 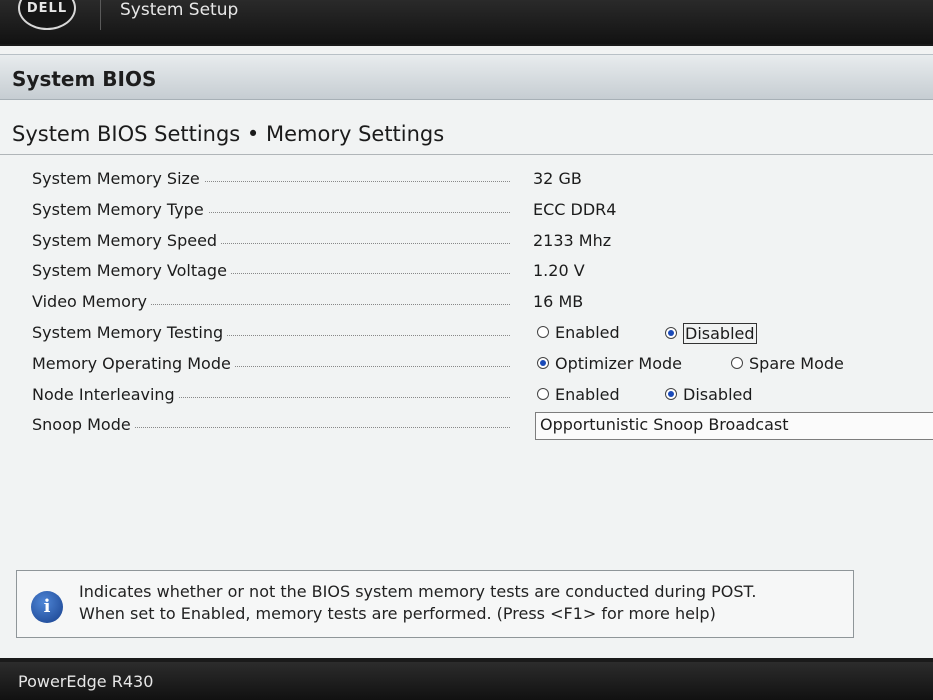 I want to click on info-icon: i, so click(x=47, y=607).